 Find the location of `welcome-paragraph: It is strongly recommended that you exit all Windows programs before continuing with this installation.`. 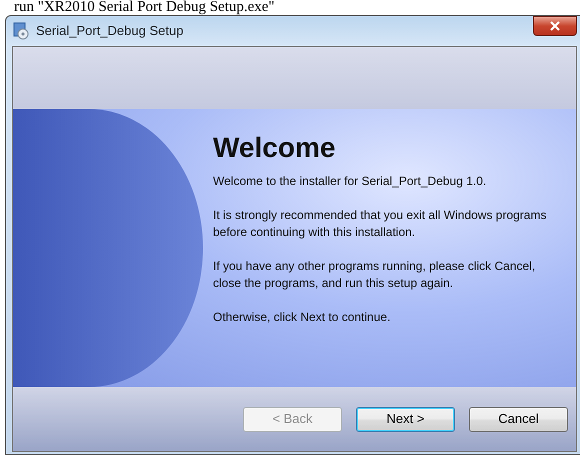

welcome-paragraph: It is strongly recommended that you exit all Windows programs before continuing with this installation. is located at coordinates (380, 224).